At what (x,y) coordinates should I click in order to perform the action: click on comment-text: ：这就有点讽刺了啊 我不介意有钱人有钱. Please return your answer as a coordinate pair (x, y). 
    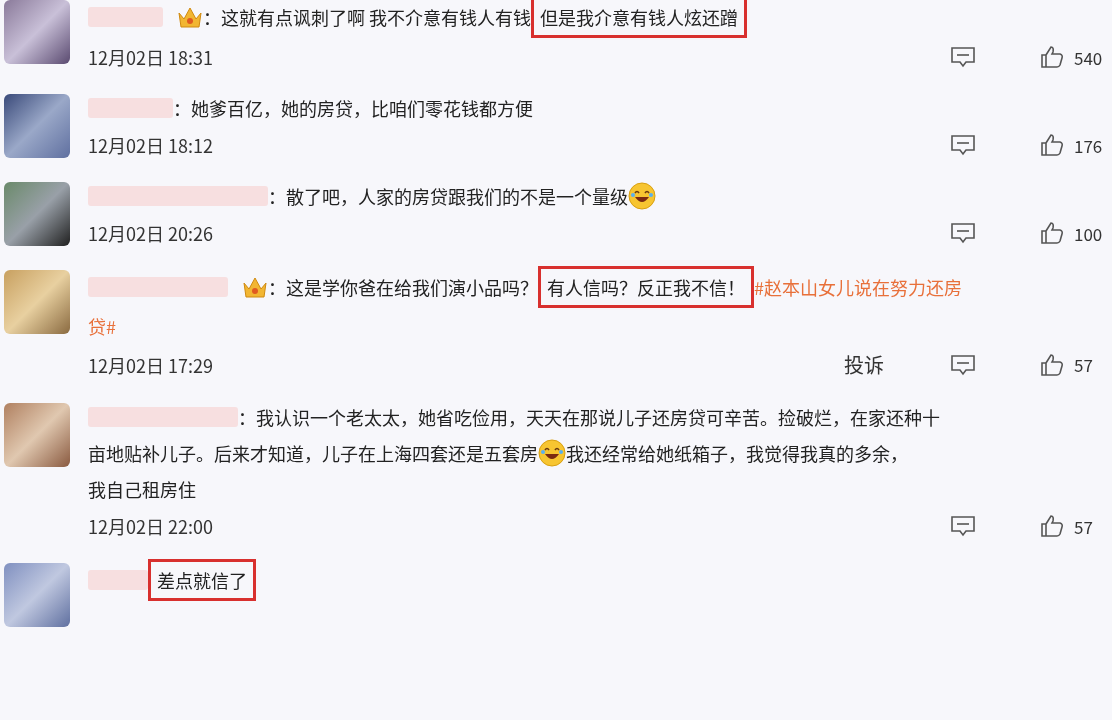
    Looking at the image, I should click on (367, 17).